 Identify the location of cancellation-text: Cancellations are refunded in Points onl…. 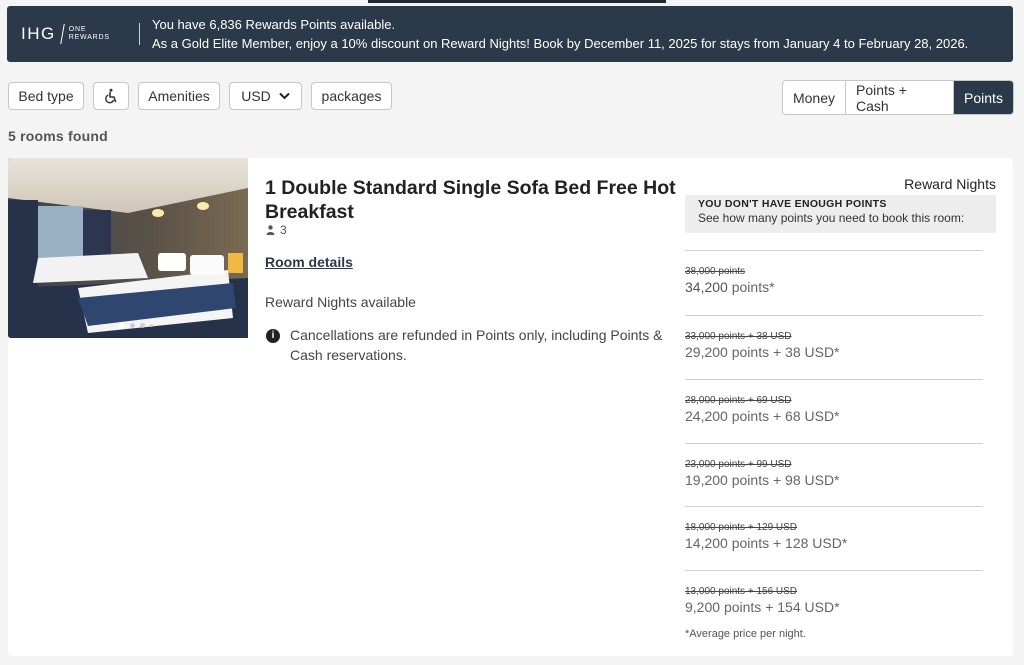
(476, 345).